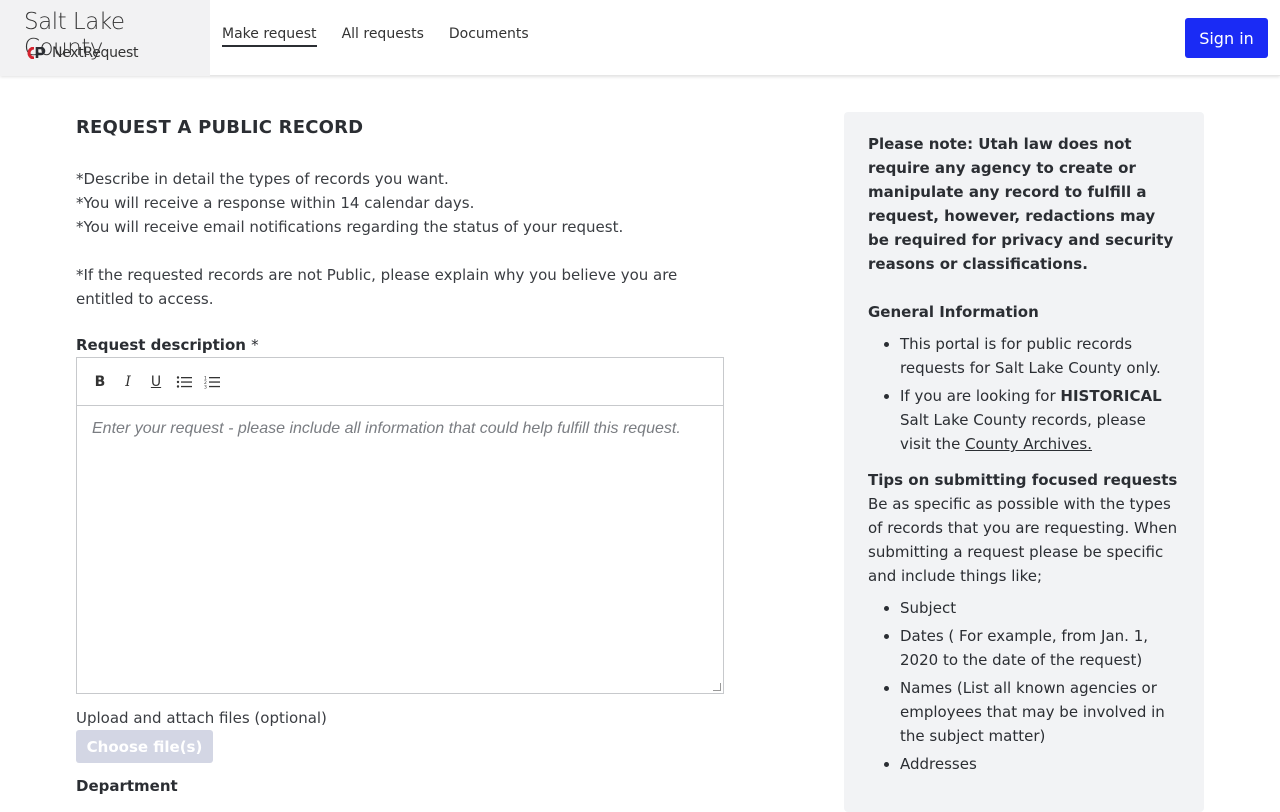 This screenshot has height=812, width=1280. Describe the element at coordinates (1040, 608) in the screenshot. I see `list-item: Subject` at that location.